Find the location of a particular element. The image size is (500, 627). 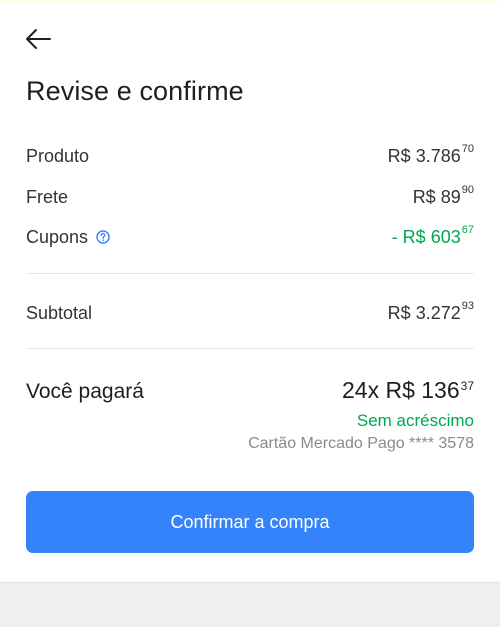

coupons-label: Cupons is located at coordinates (57, 236).